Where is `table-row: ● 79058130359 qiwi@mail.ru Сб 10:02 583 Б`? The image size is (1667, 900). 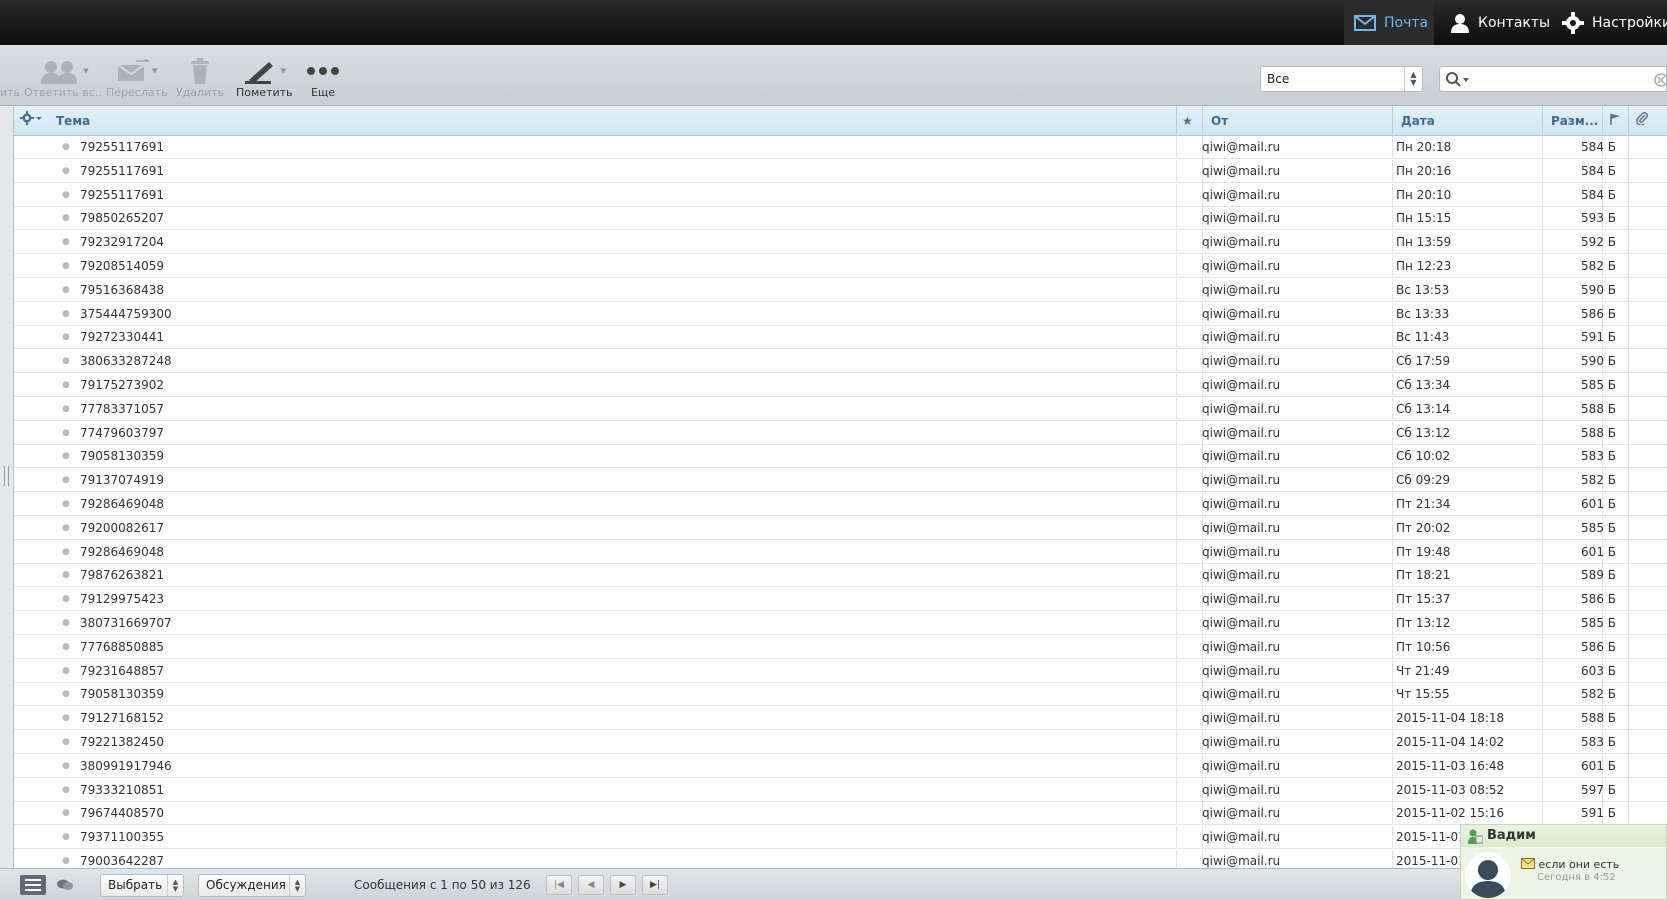 table-row: ● 79058130359 qiwi@mail.ru Сб 10:02 583 Б is located at coordinates (840, 457).